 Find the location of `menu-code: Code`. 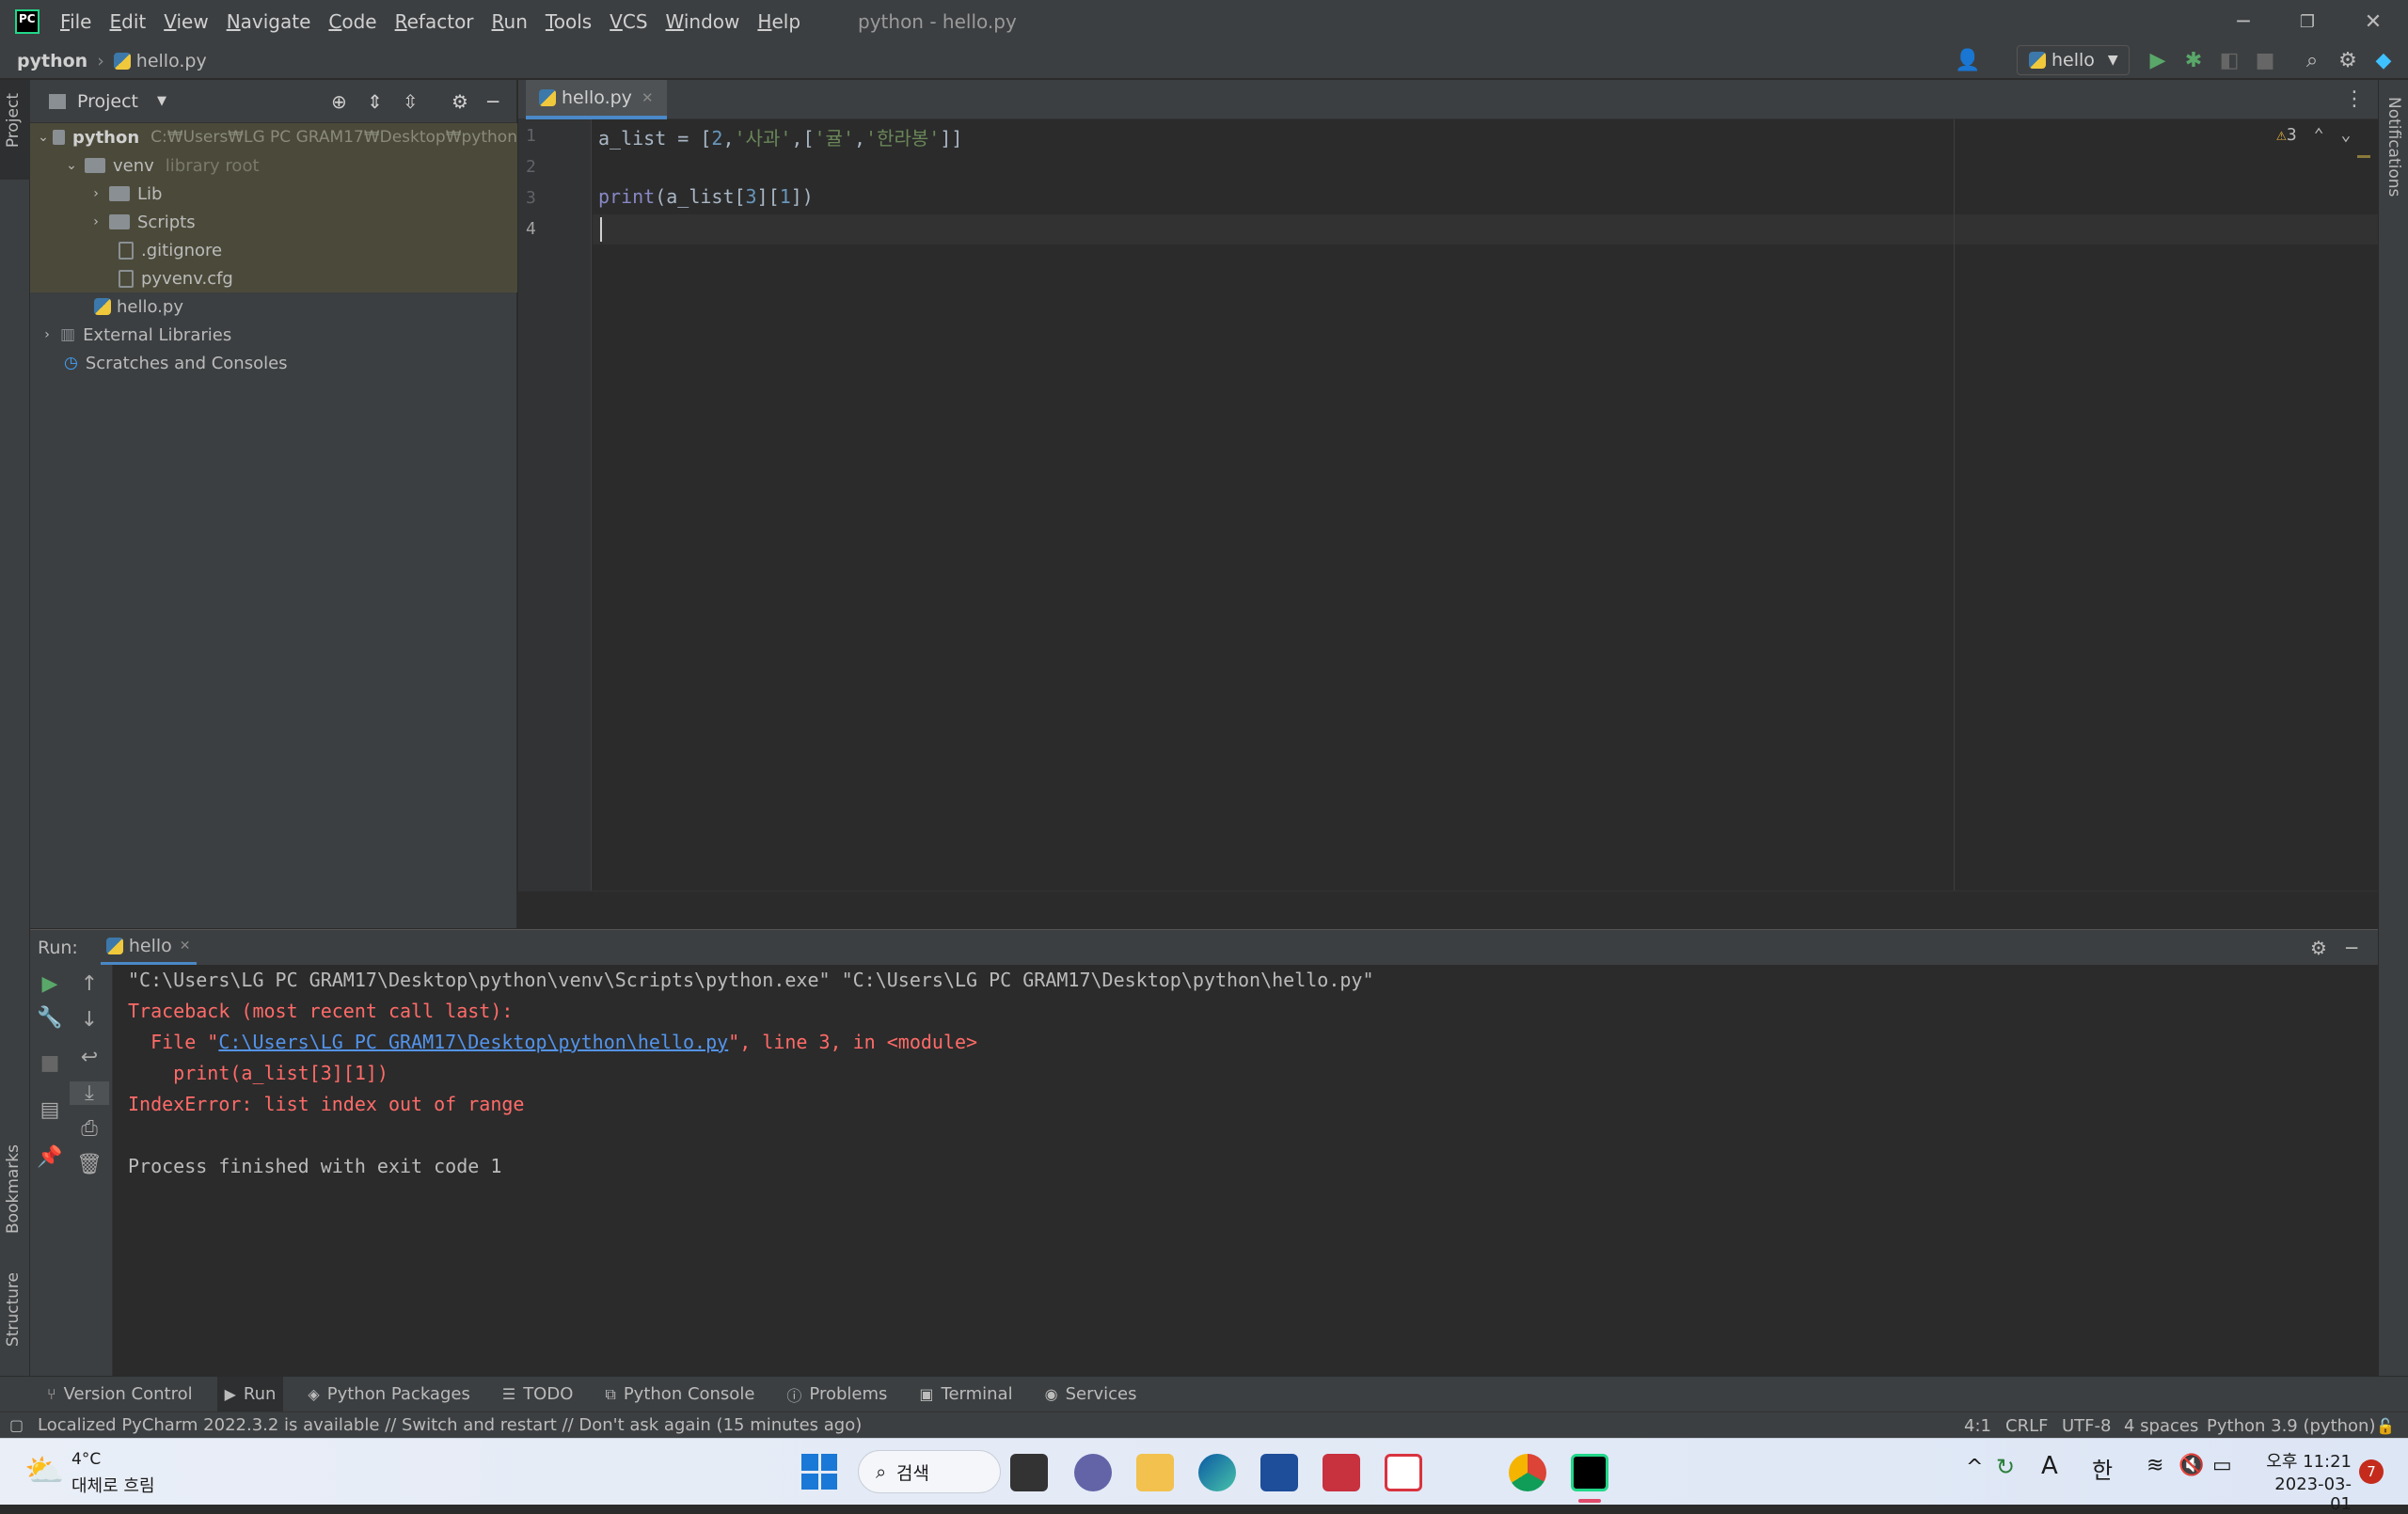

menu-code: Code is located at coordinates (352, 21).